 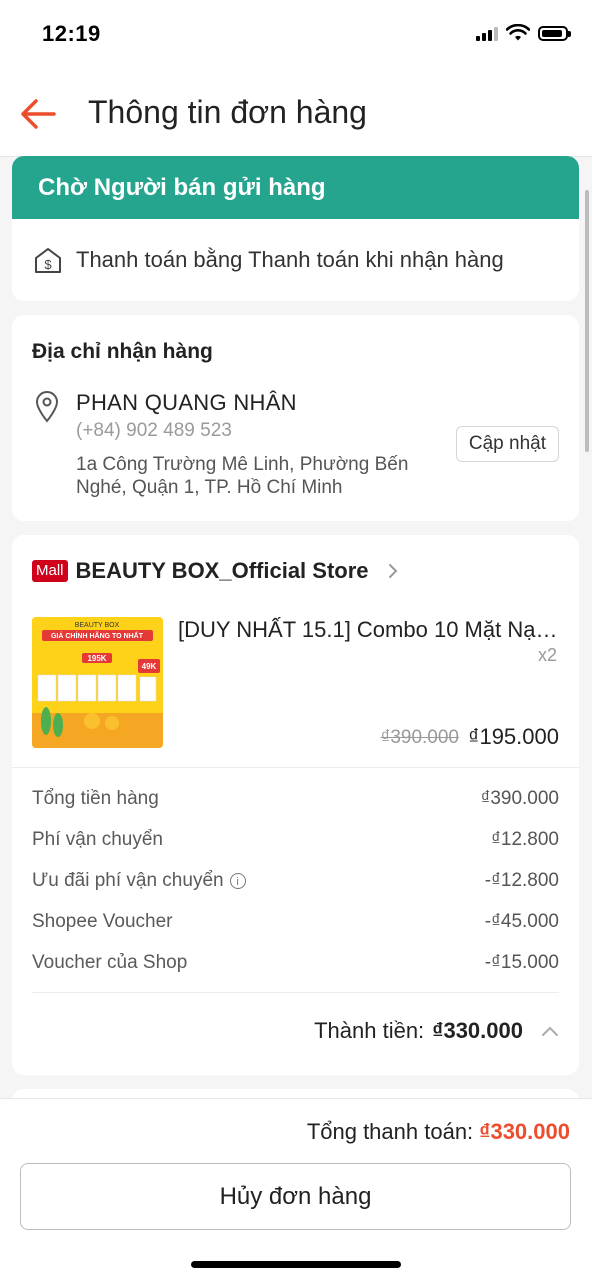 I want to click on update-address-button: Cập nhật, so click(x=507, y=444).